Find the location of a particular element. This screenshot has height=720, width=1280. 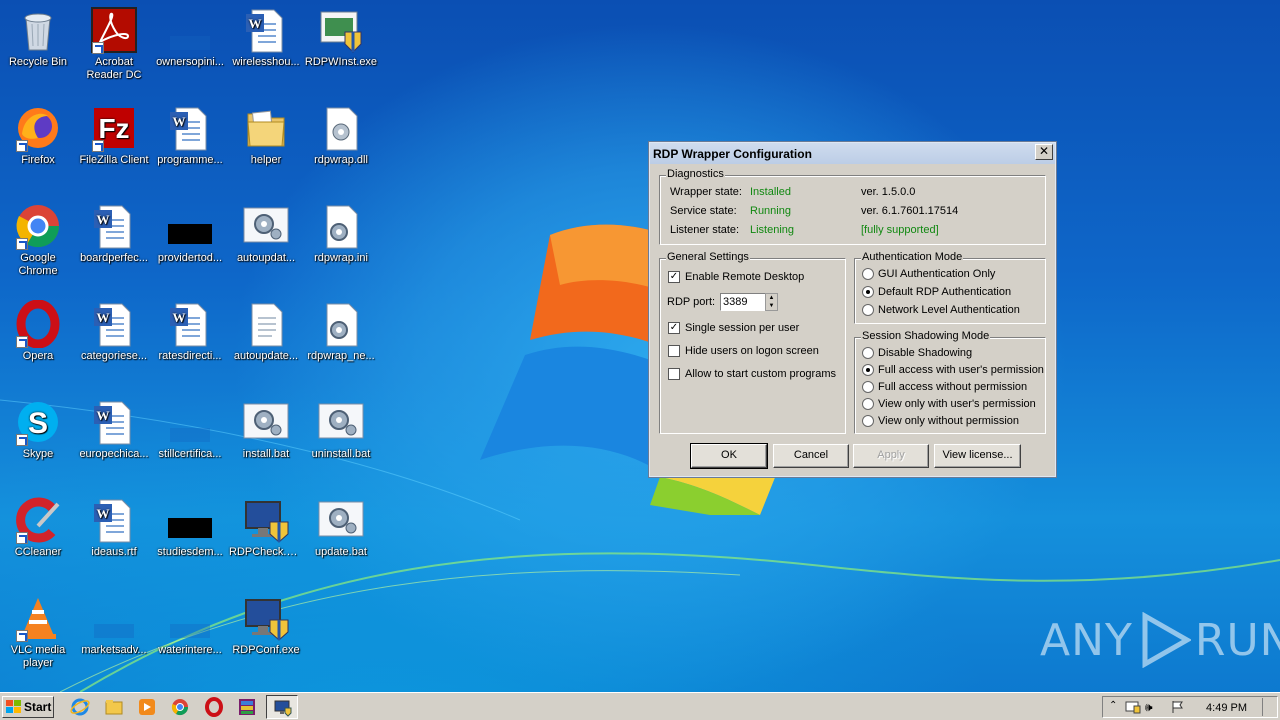

desktop-icon: uninstall.bat is located at coordinates (341, 429).